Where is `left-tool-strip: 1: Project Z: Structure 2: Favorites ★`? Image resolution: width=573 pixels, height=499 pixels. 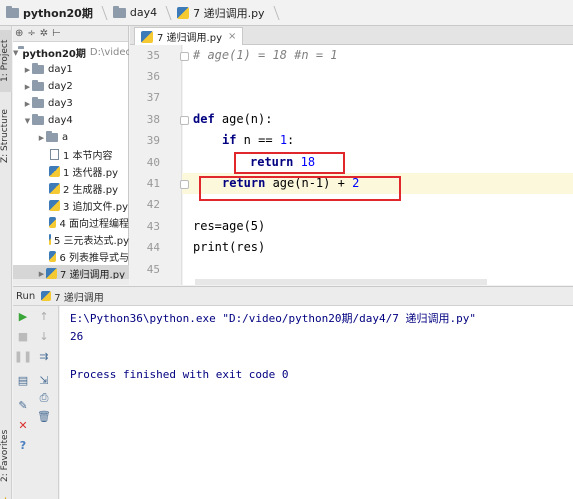 left-tool-strip: 1: Project Z: Structure 2: Favorites ★ is located at coordinates (6, 262).